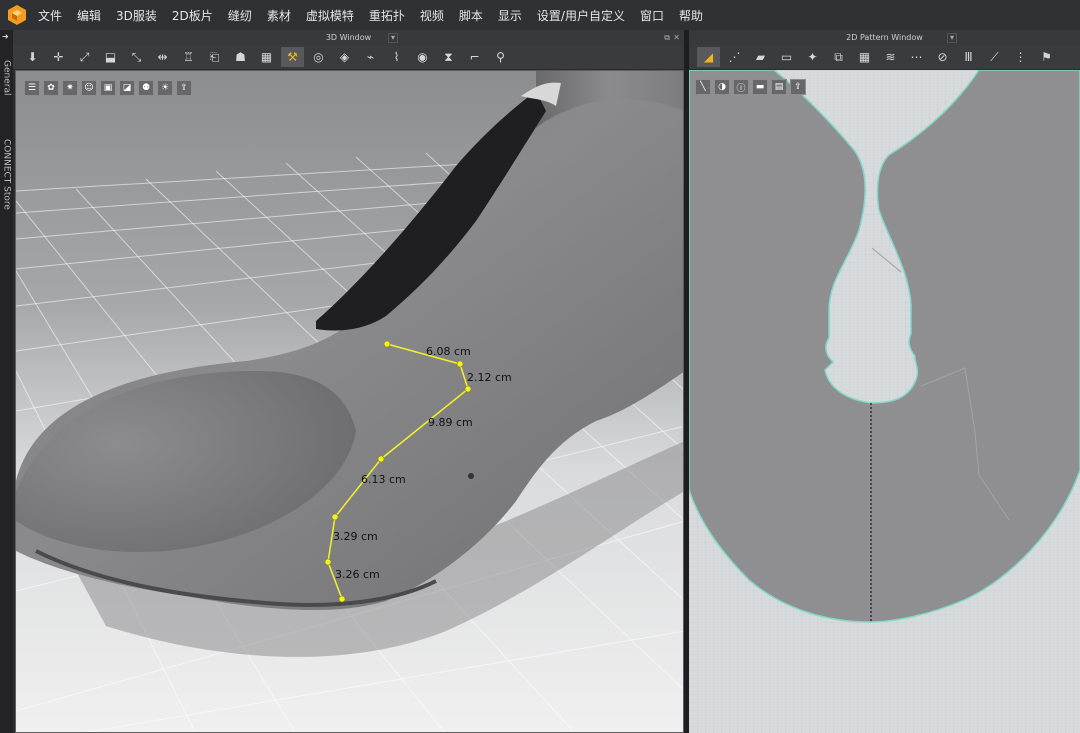  I want to click on app-logo-icon, so click(17, 15).